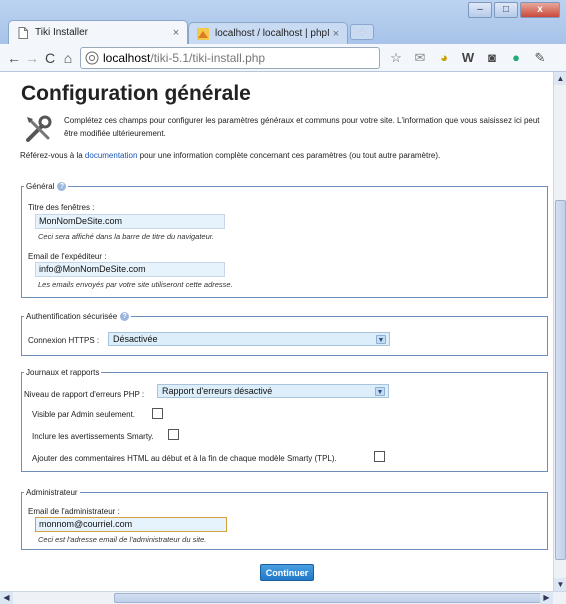  I want to click on general-legend: Général ?, so click(46, 186).